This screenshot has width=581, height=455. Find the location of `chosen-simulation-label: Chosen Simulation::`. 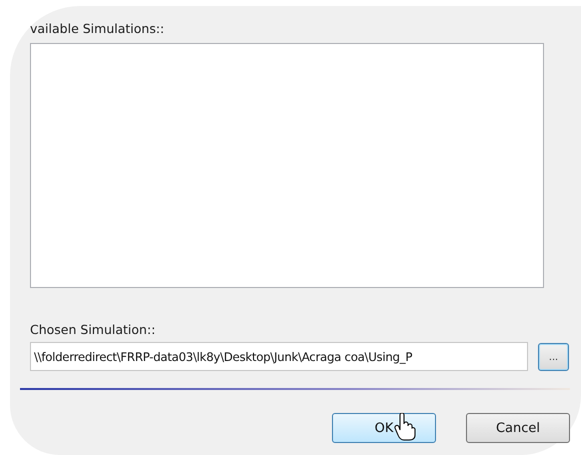

chosen-simulation-label: Chosen Simulation:: is located at coordinates (93, 330).